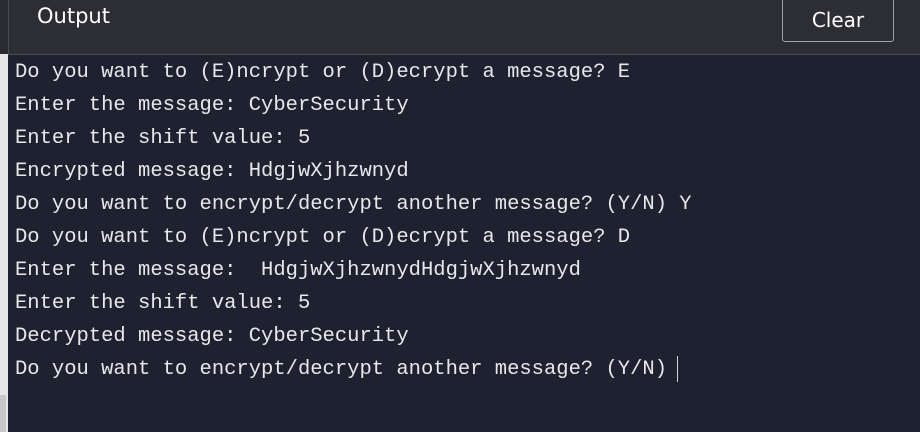 This screenshot has height=432, width=920. What do you see at coordinates (73, 16) in the screenshot?
I see `output-title: Output` at bounding box center [73, 16].